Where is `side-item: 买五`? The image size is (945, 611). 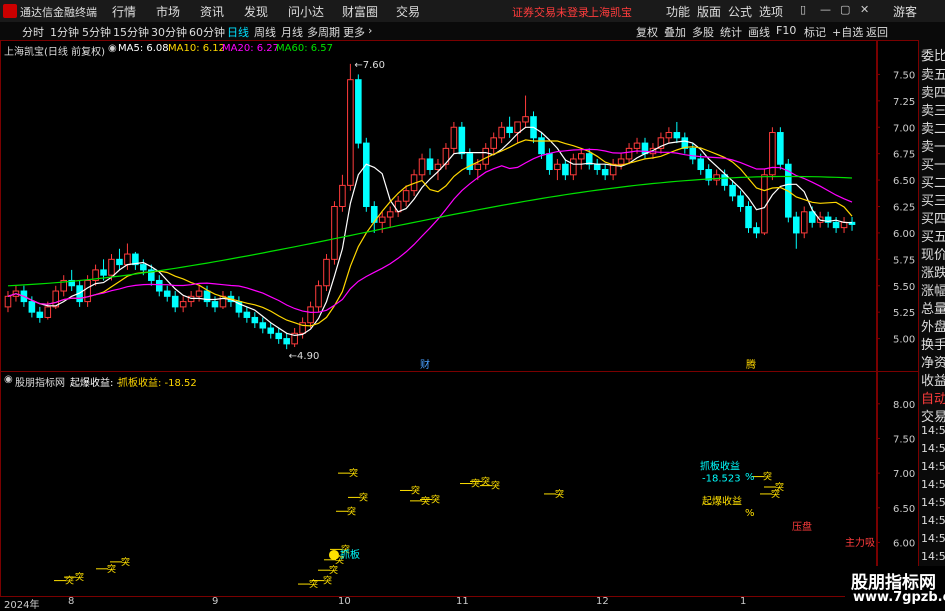 side-item: 买五 is located at coordinates (933, 235).